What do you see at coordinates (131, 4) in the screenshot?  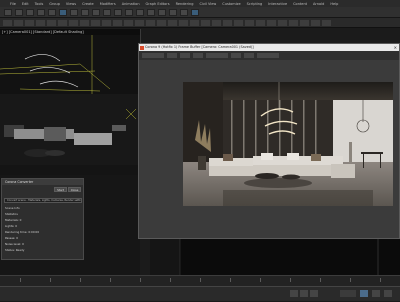 I see `menu-item: Animation` at bounding box center [131, 4].